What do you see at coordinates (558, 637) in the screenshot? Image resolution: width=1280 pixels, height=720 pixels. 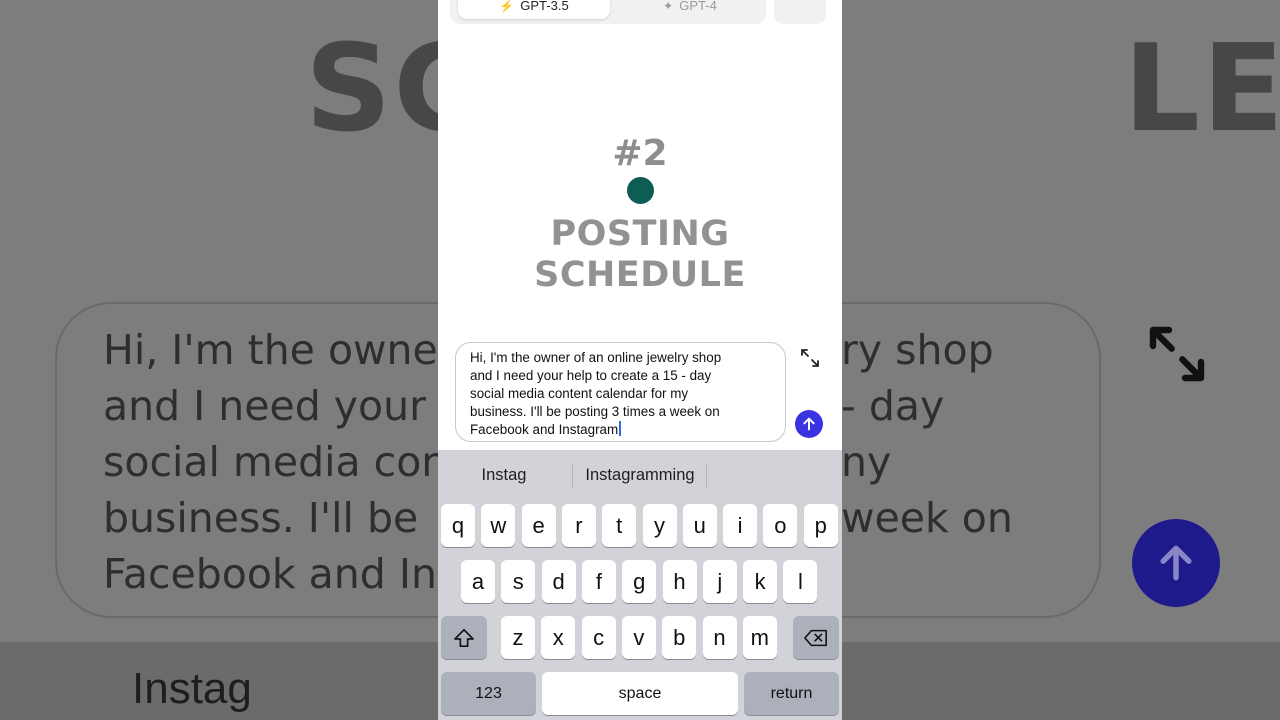 I see `key-x: x` at bounding box center [558, 637].